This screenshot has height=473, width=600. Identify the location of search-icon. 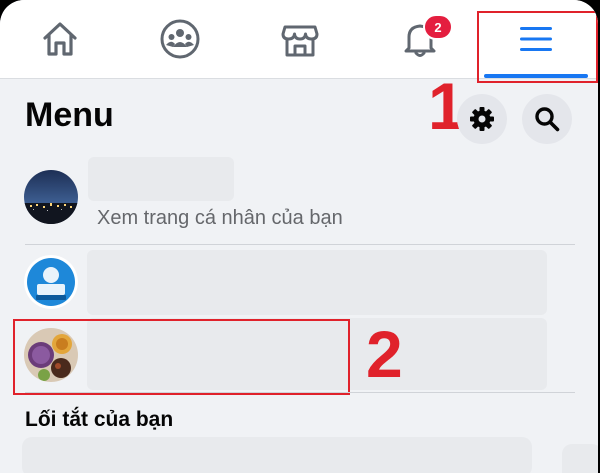
(547, 119).